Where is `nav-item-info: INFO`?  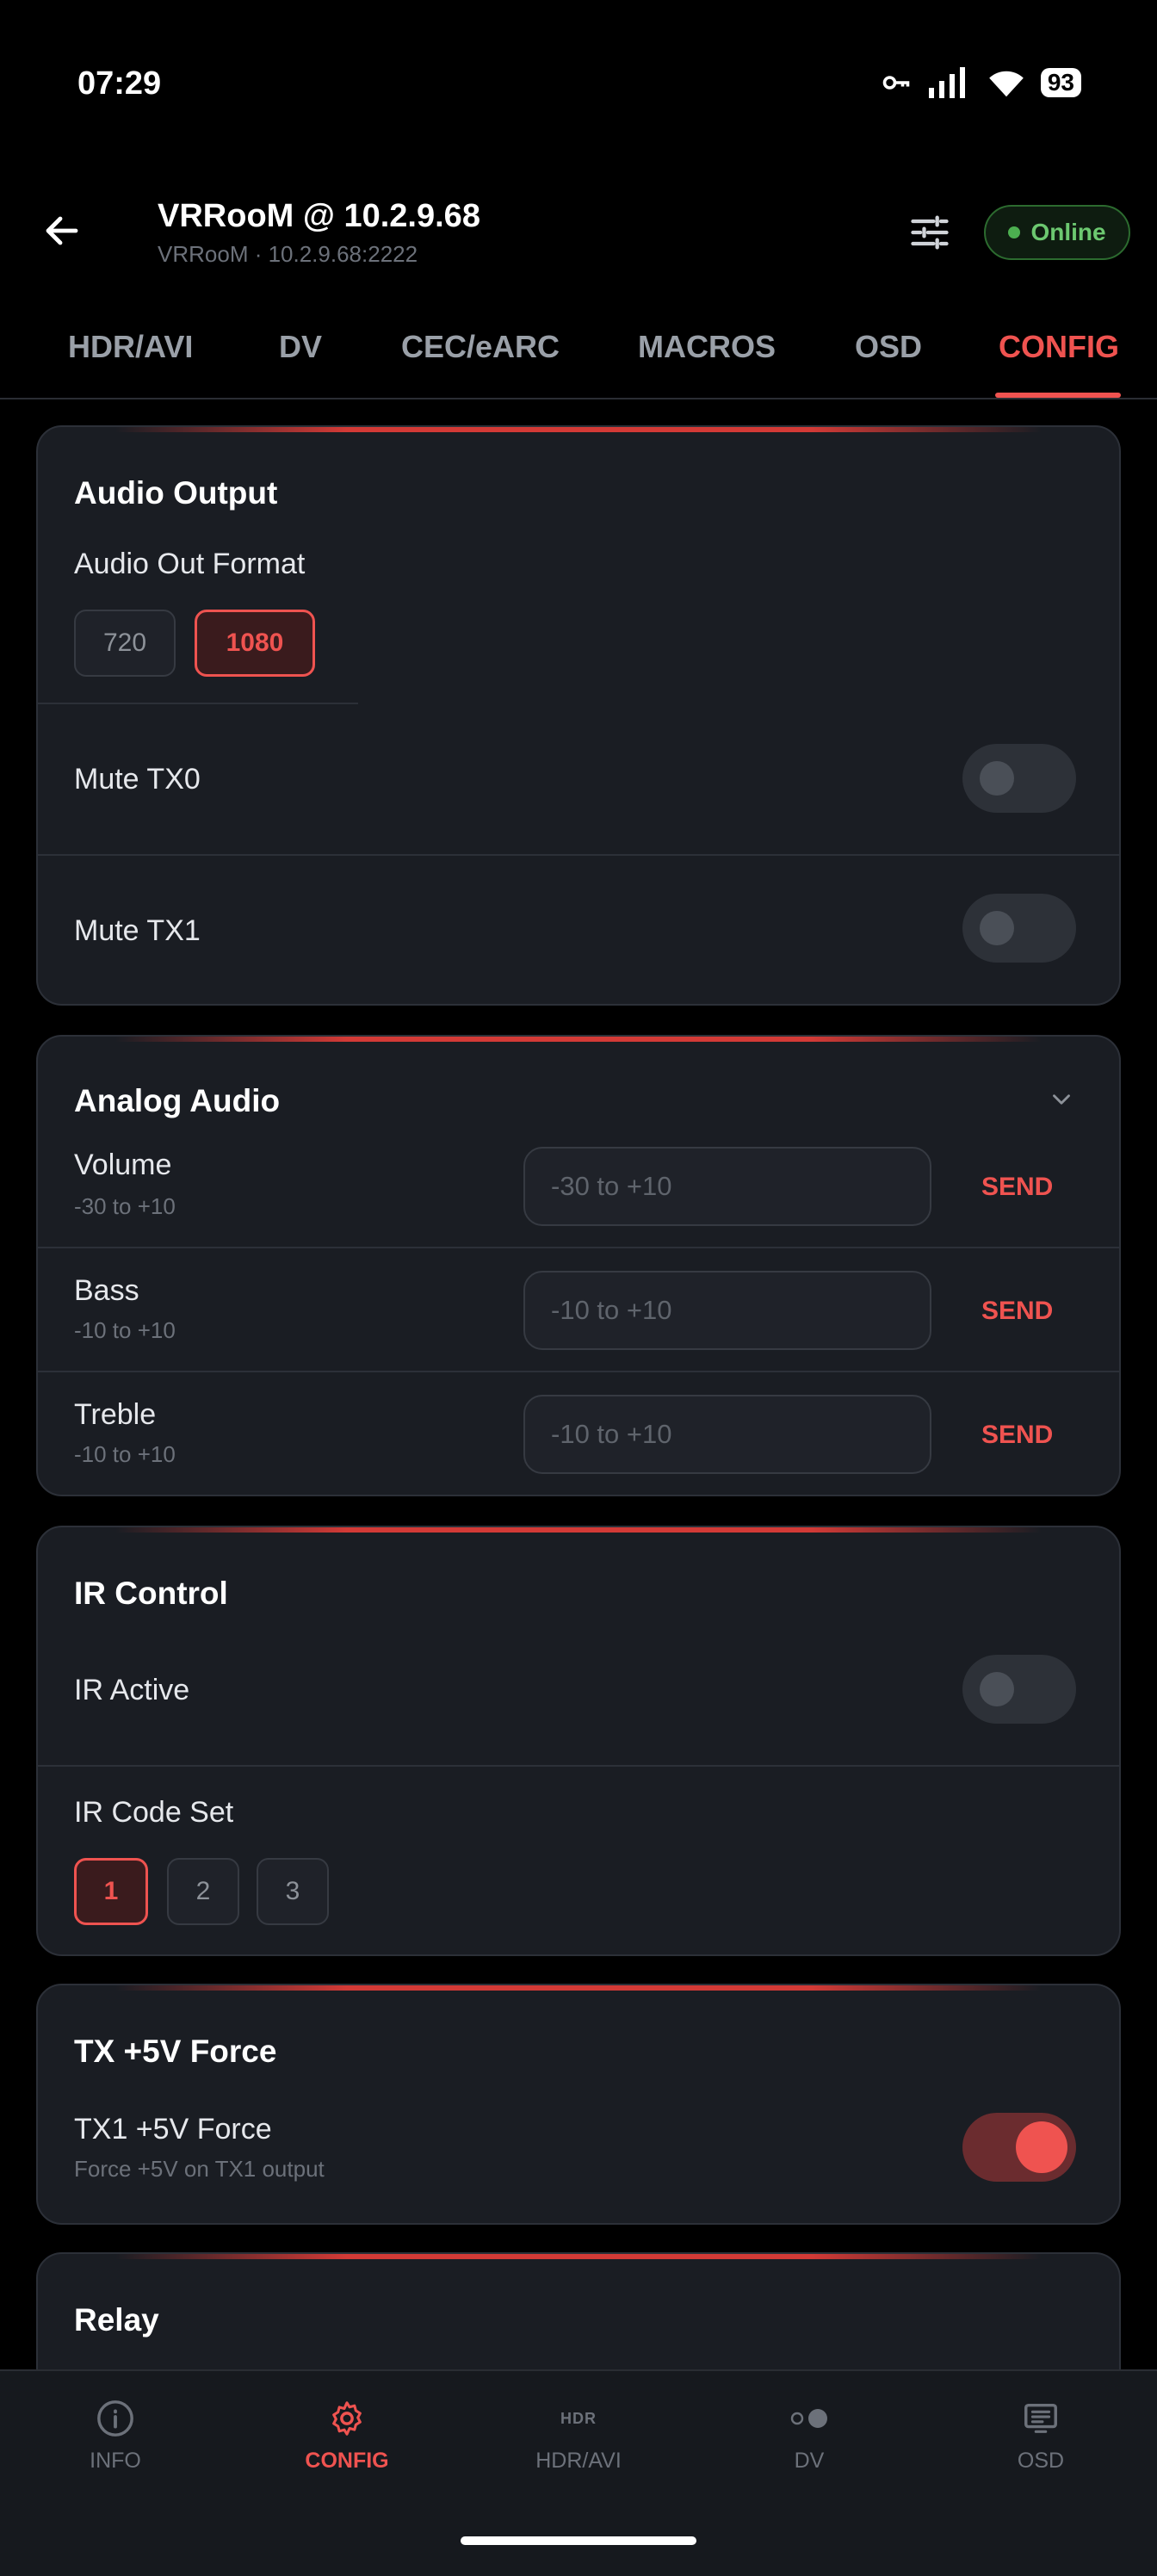
nav-item-info: INFO is located at coordinates (115, 2435).